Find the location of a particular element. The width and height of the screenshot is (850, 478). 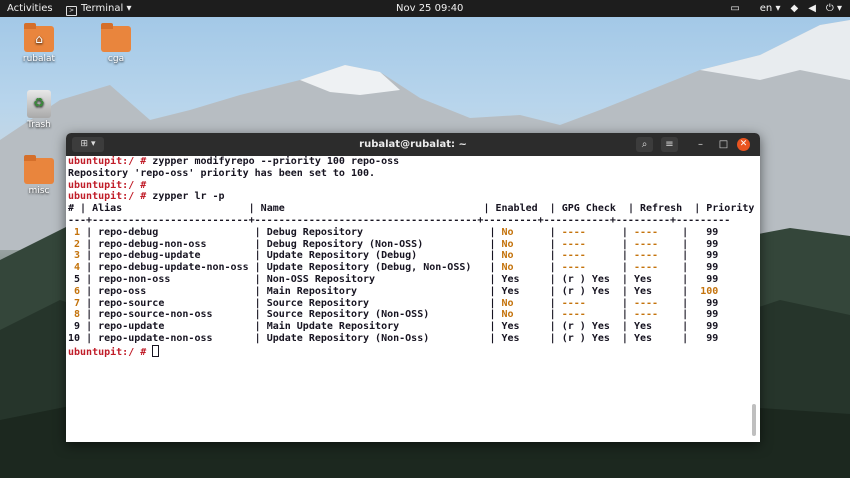

cell-name: Main Repository is located at coordinates (375, 291).